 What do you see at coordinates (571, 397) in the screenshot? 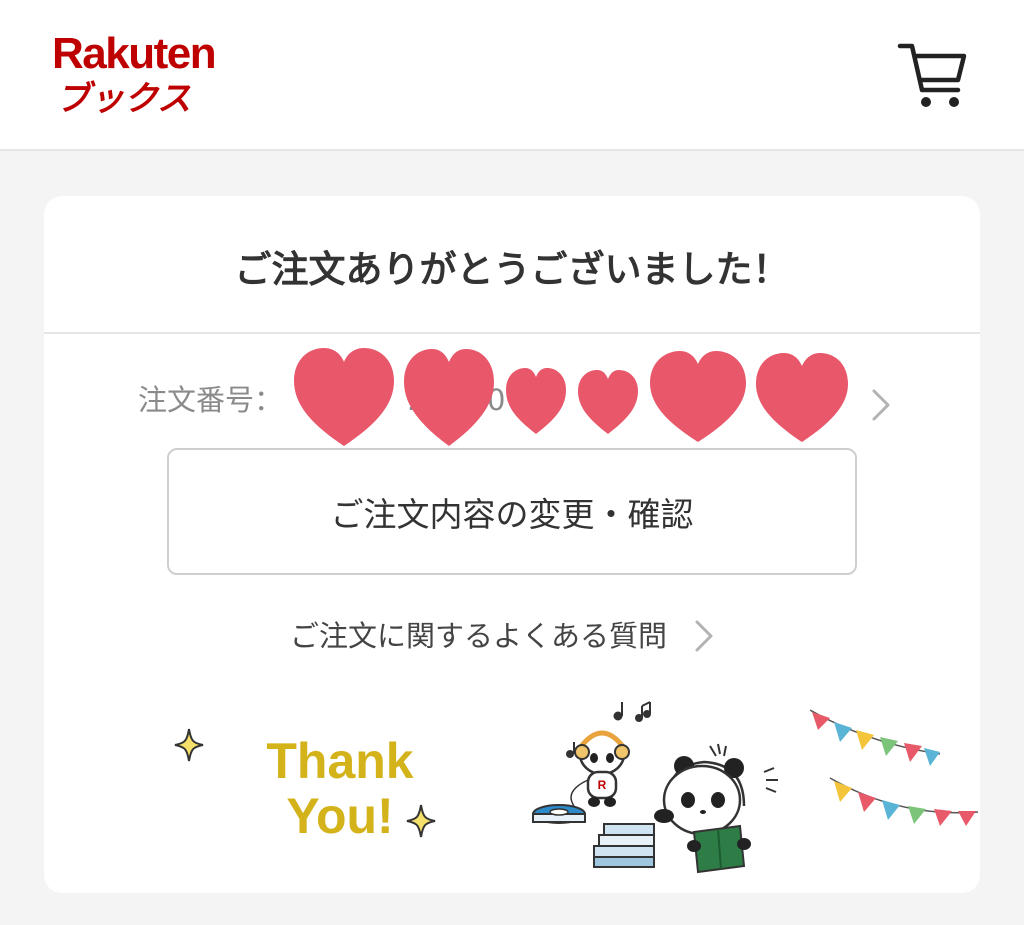
I see `redaction-hearts` at bounding box center [571, 397].